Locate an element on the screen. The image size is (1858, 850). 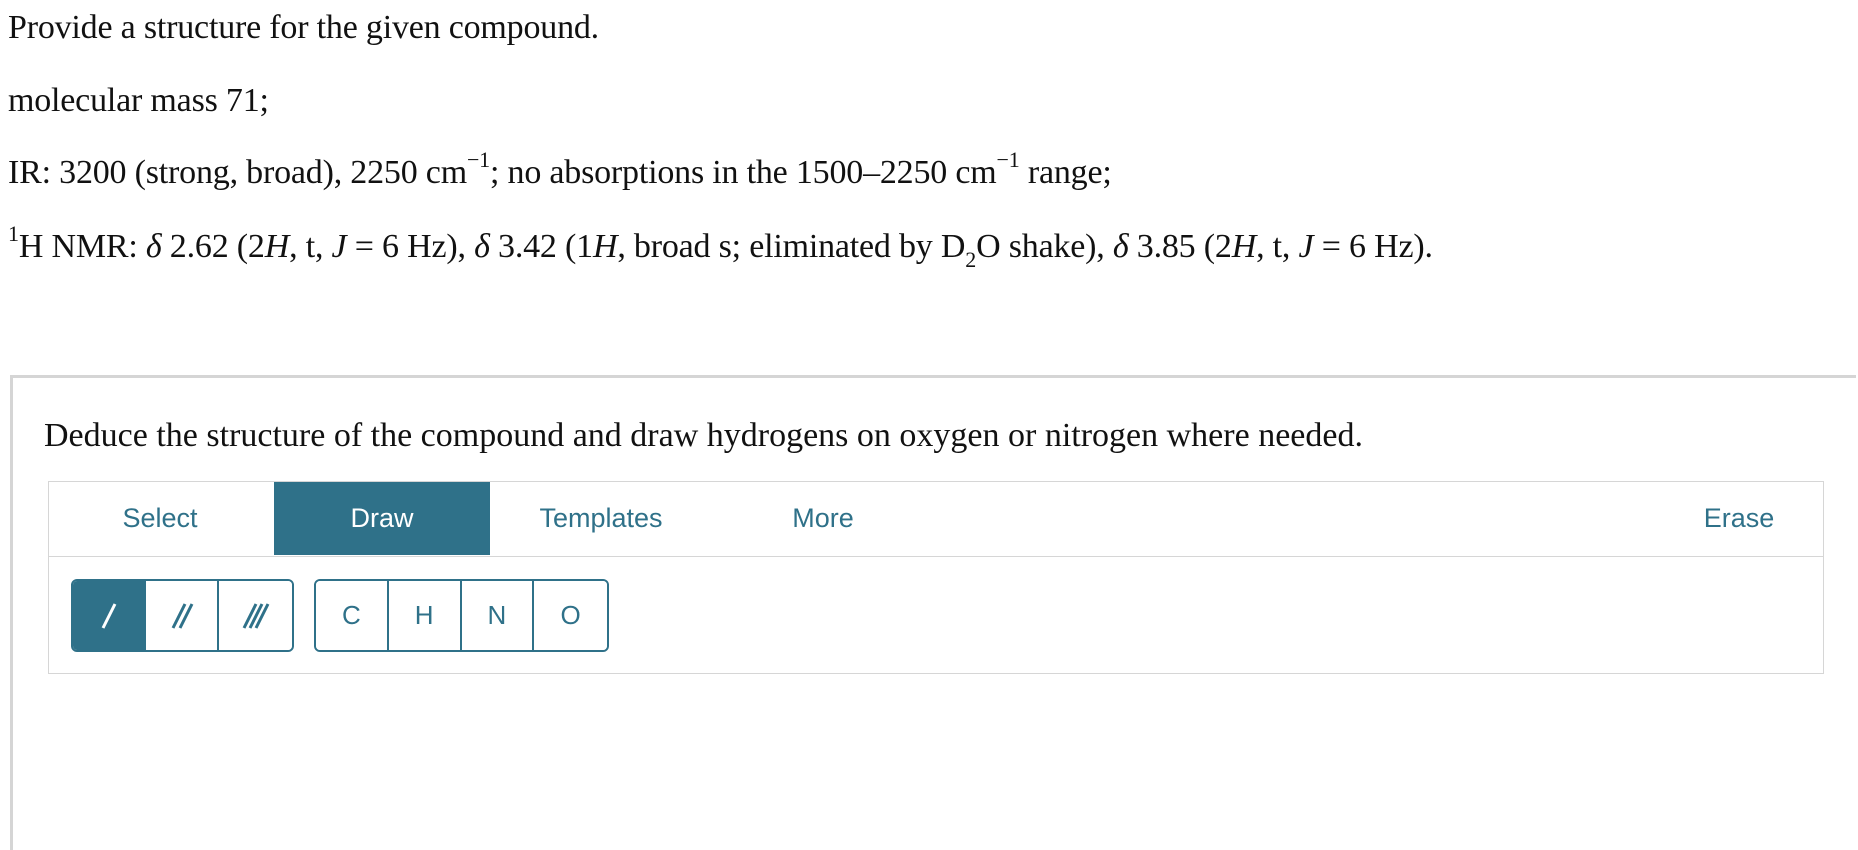
atom-n-button: N is located at coordinates (498, 615).